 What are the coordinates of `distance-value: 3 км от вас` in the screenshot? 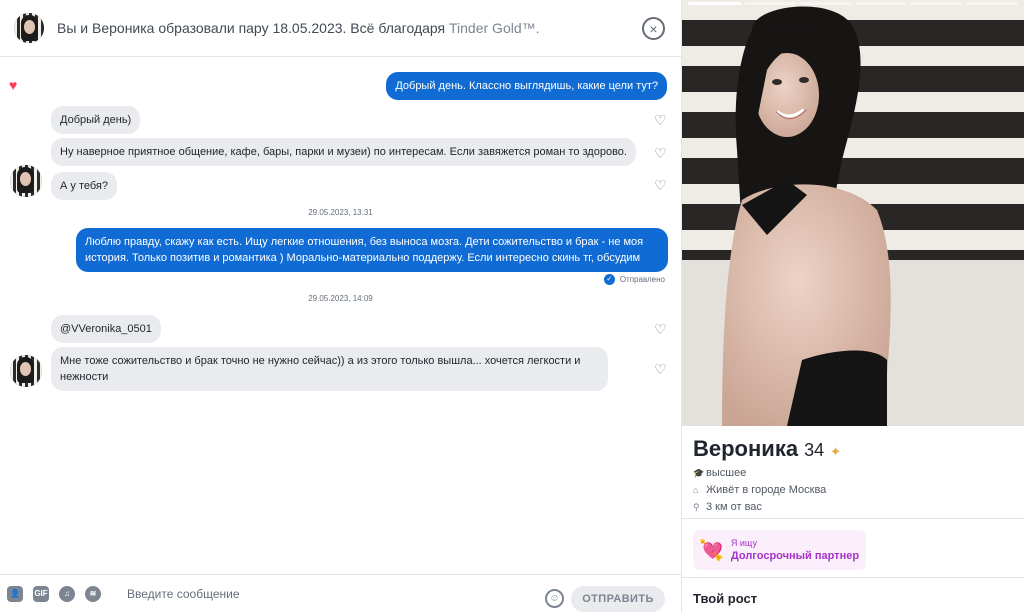 It's located at (734, 507).